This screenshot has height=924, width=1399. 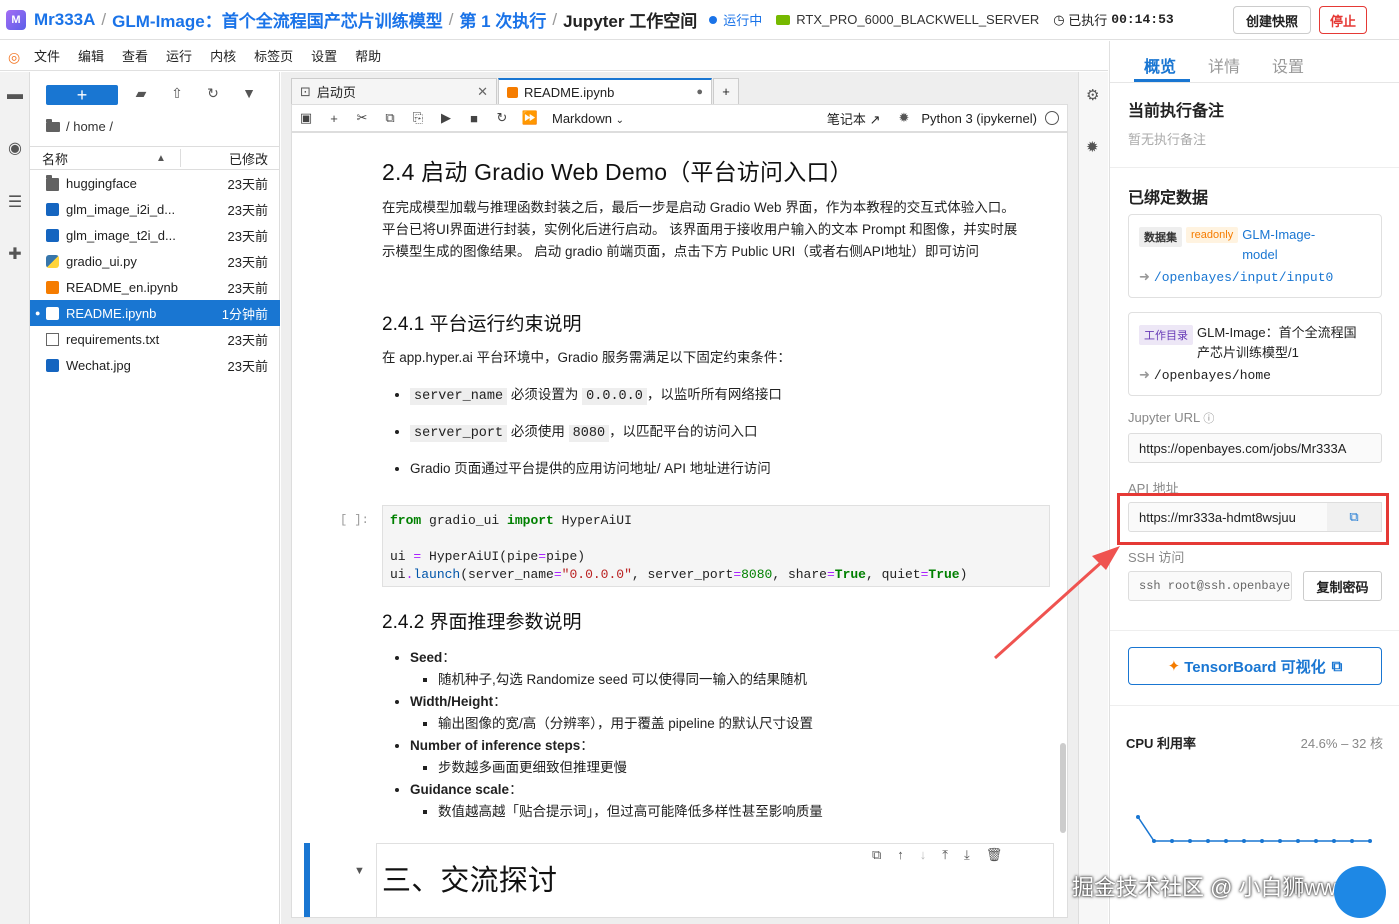 I want to click on menu-run: 运行, so click(x=179, y=55).